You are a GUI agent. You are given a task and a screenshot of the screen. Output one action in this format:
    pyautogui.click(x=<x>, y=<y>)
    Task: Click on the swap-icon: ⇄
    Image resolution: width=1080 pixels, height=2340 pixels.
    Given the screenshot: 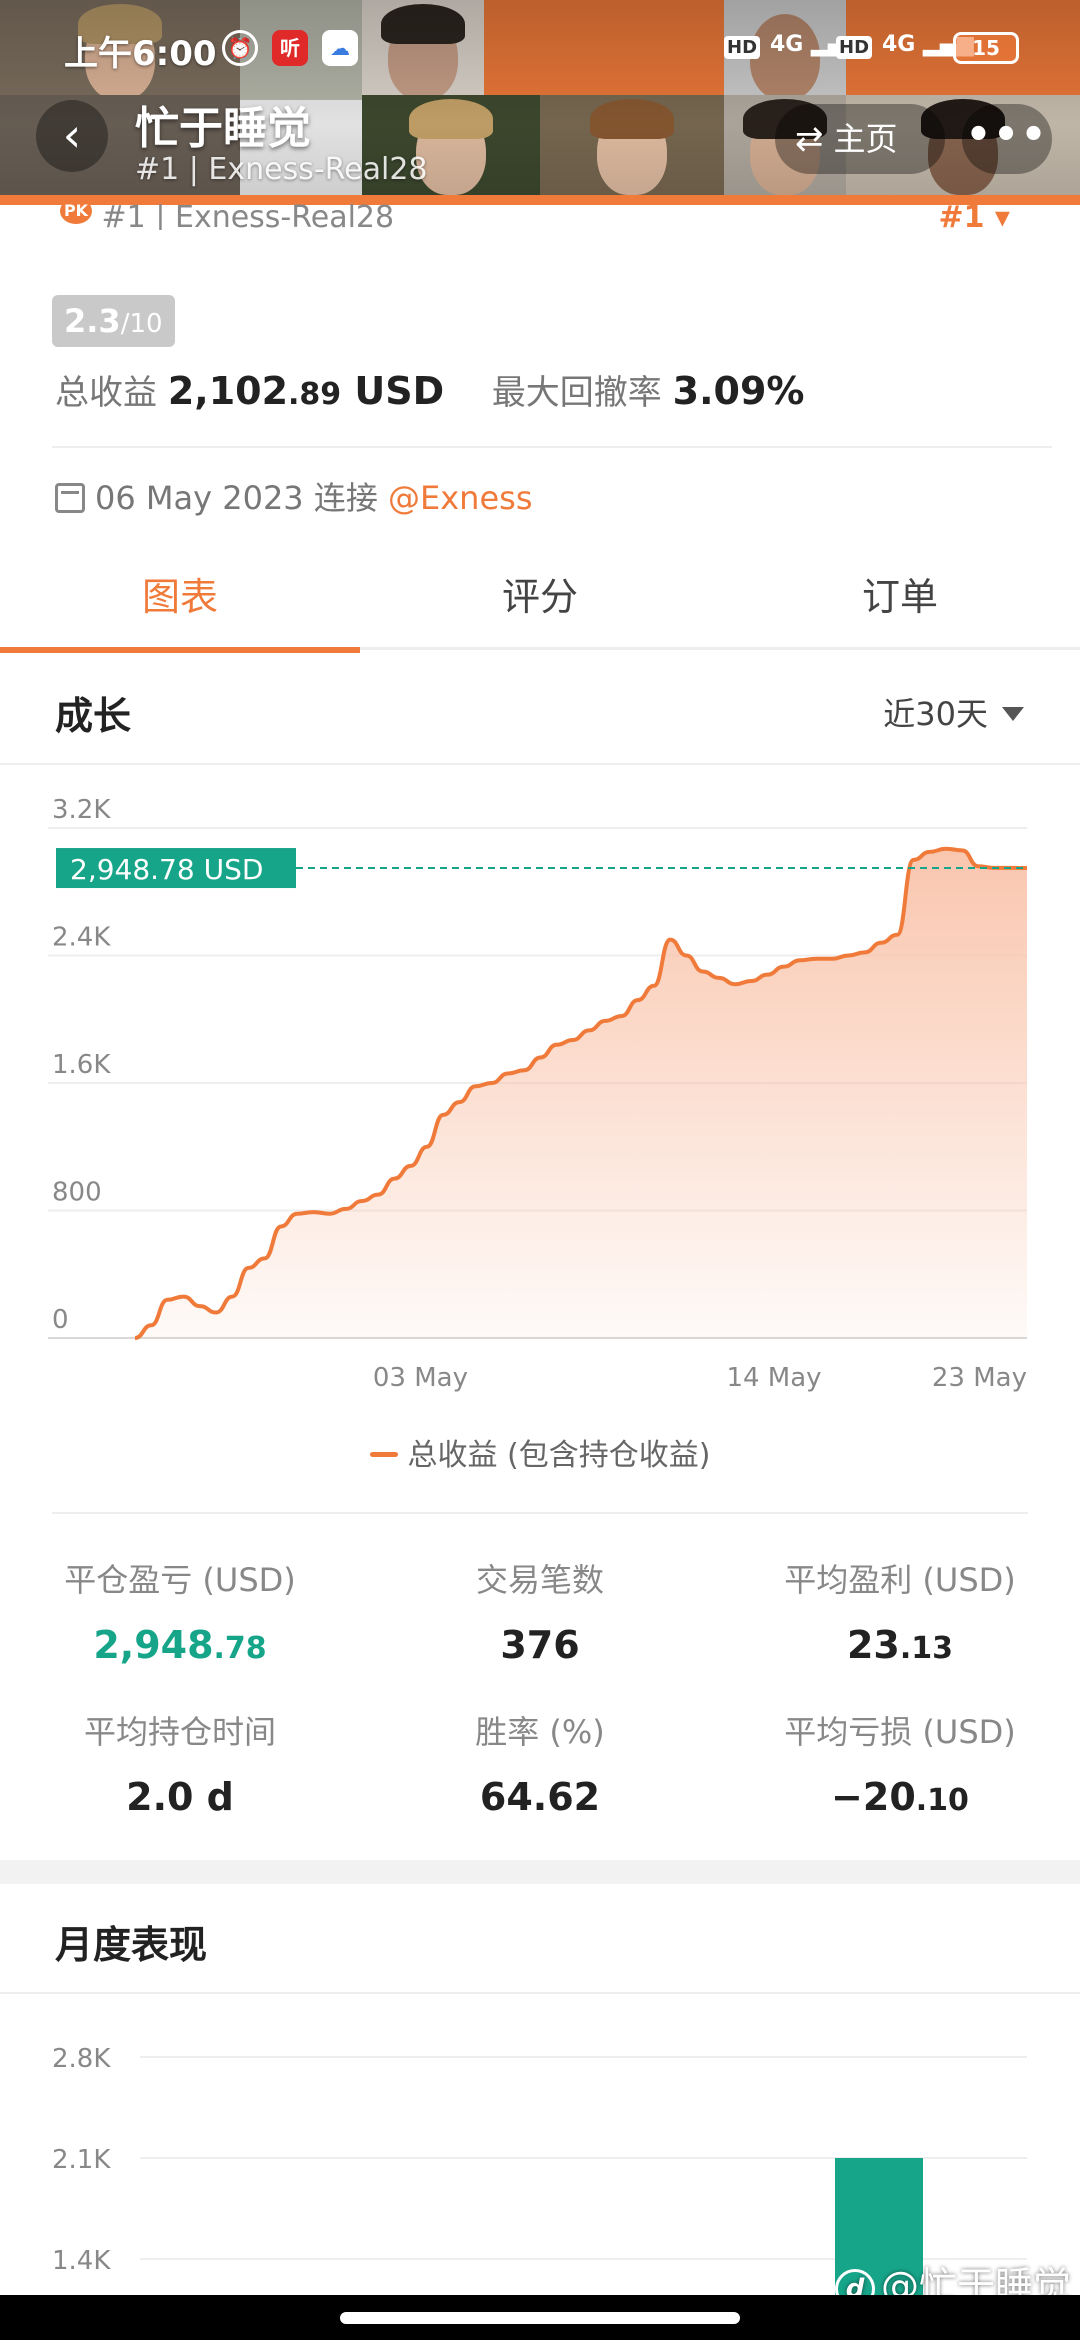 What is the action you would take?
    pyautogui.click(x=809, y=139)
    